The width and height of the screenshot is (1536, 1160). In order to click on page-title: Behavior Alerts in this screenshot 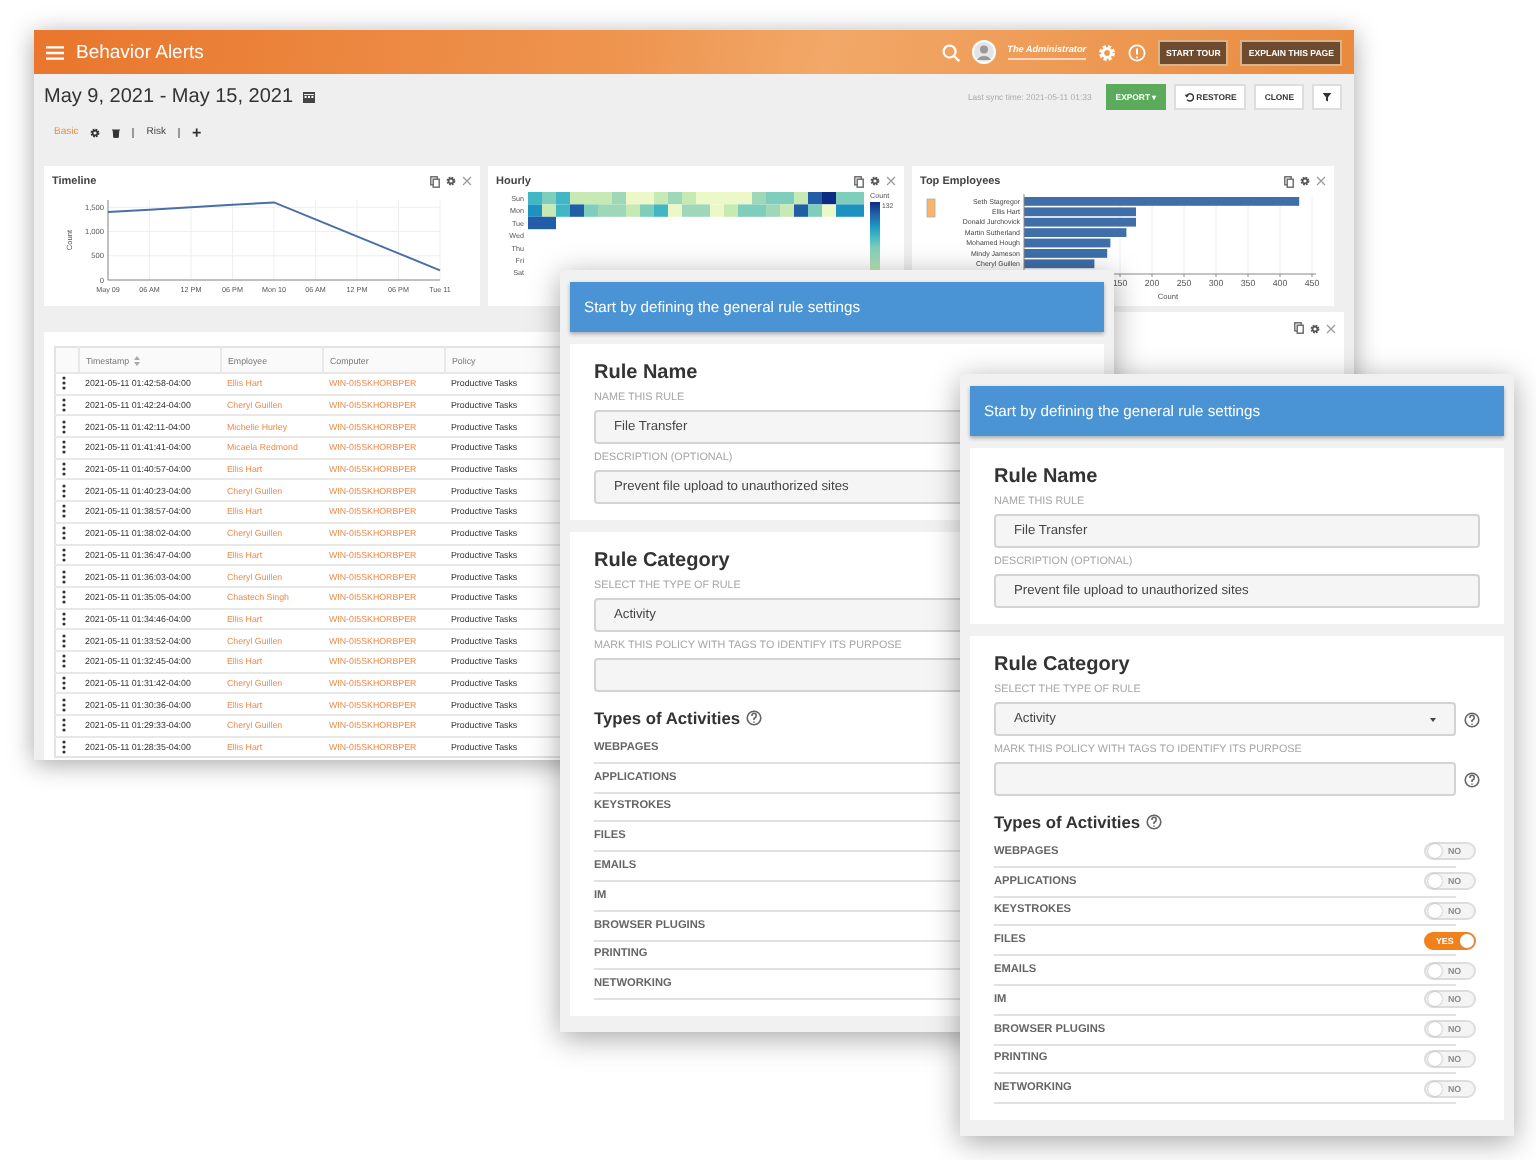, I will do `click(140, 52)`.